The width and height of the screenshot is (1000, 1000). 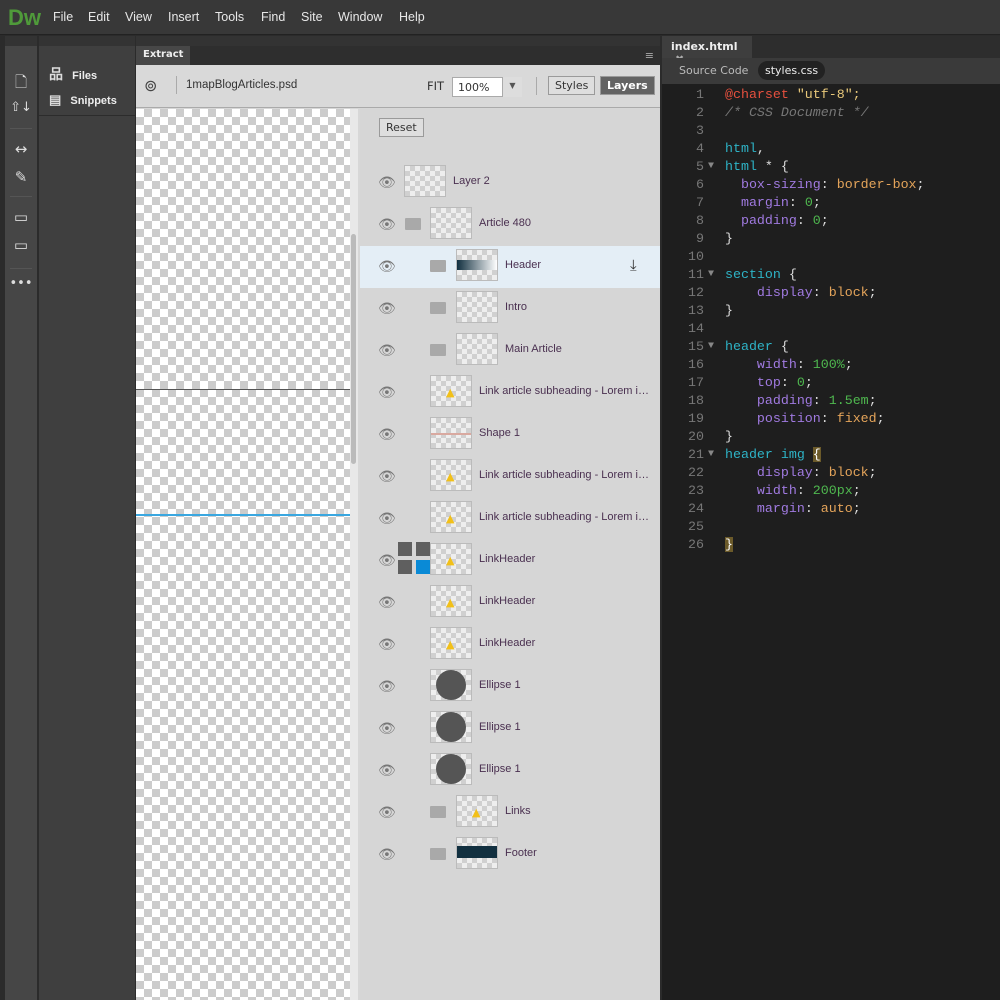 I want to click on layer-row: 👁 Layer 2, so click(x=510, y=183).